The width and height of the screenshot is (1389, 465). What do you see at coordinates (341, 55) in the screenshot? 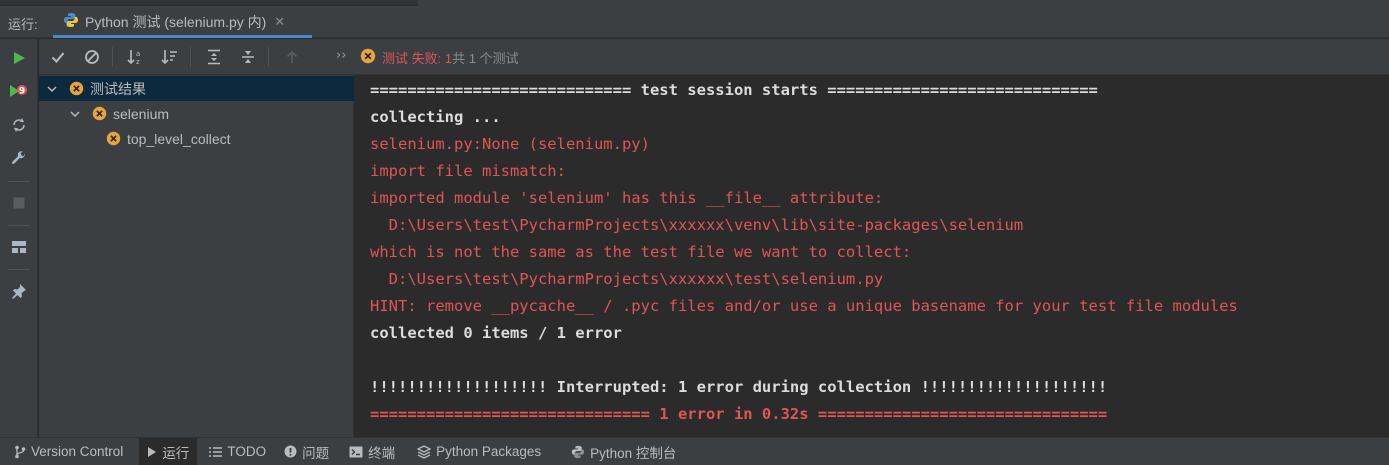
I see `chevron-right-icon: ››` at bounding box center [341, 55].